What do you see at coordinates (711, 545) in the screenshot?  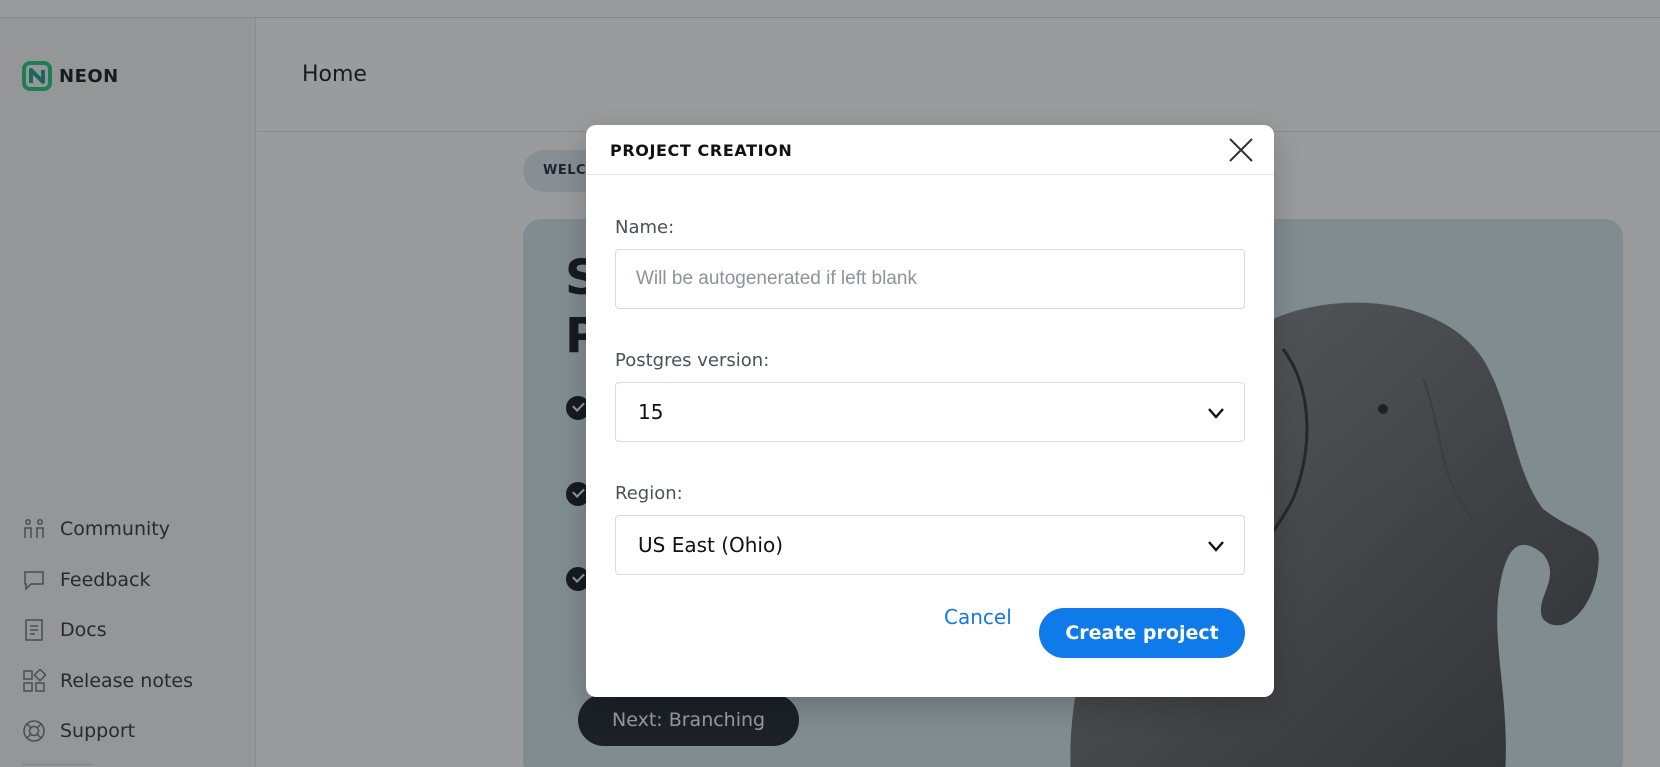 I see `region-value: US East (Ohio)` at bounding box center [711, 545].